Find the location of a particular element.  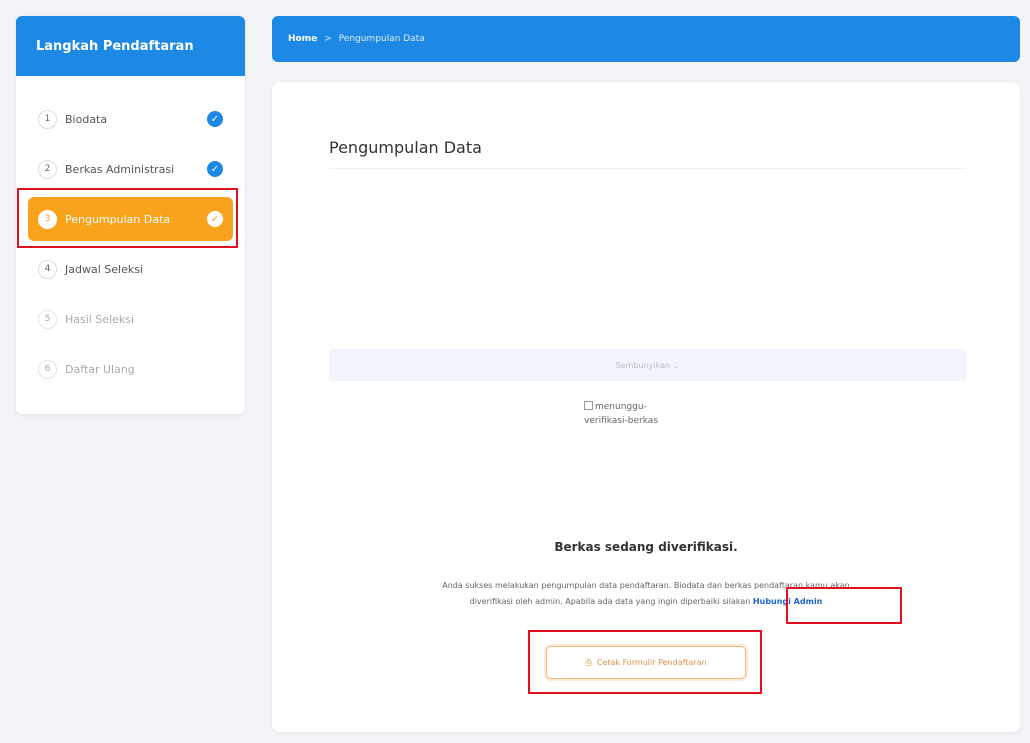

step-number: 6 is located at coordinates (47, 369).